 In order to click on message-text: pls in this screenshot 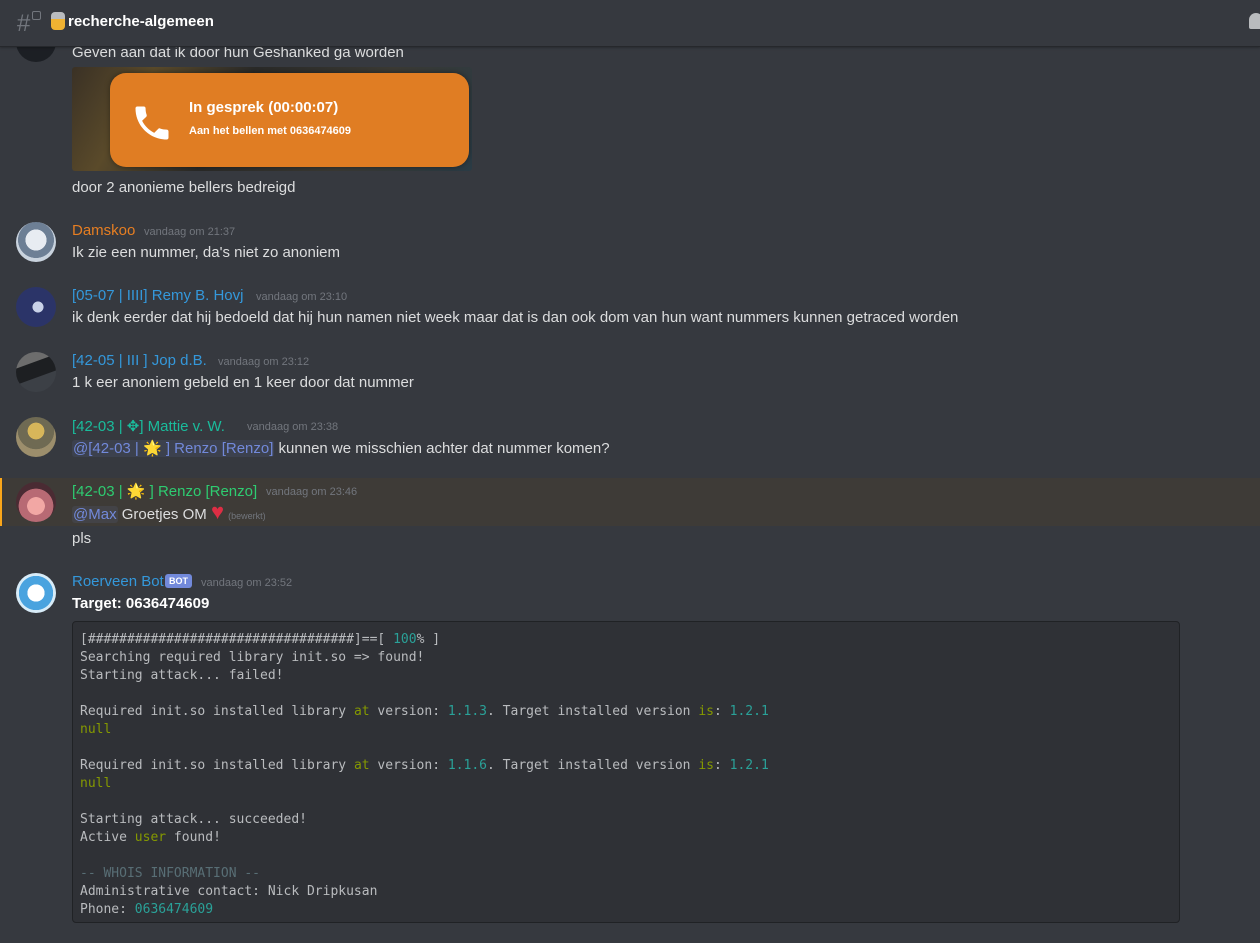, I will do `click(82, 538)`.